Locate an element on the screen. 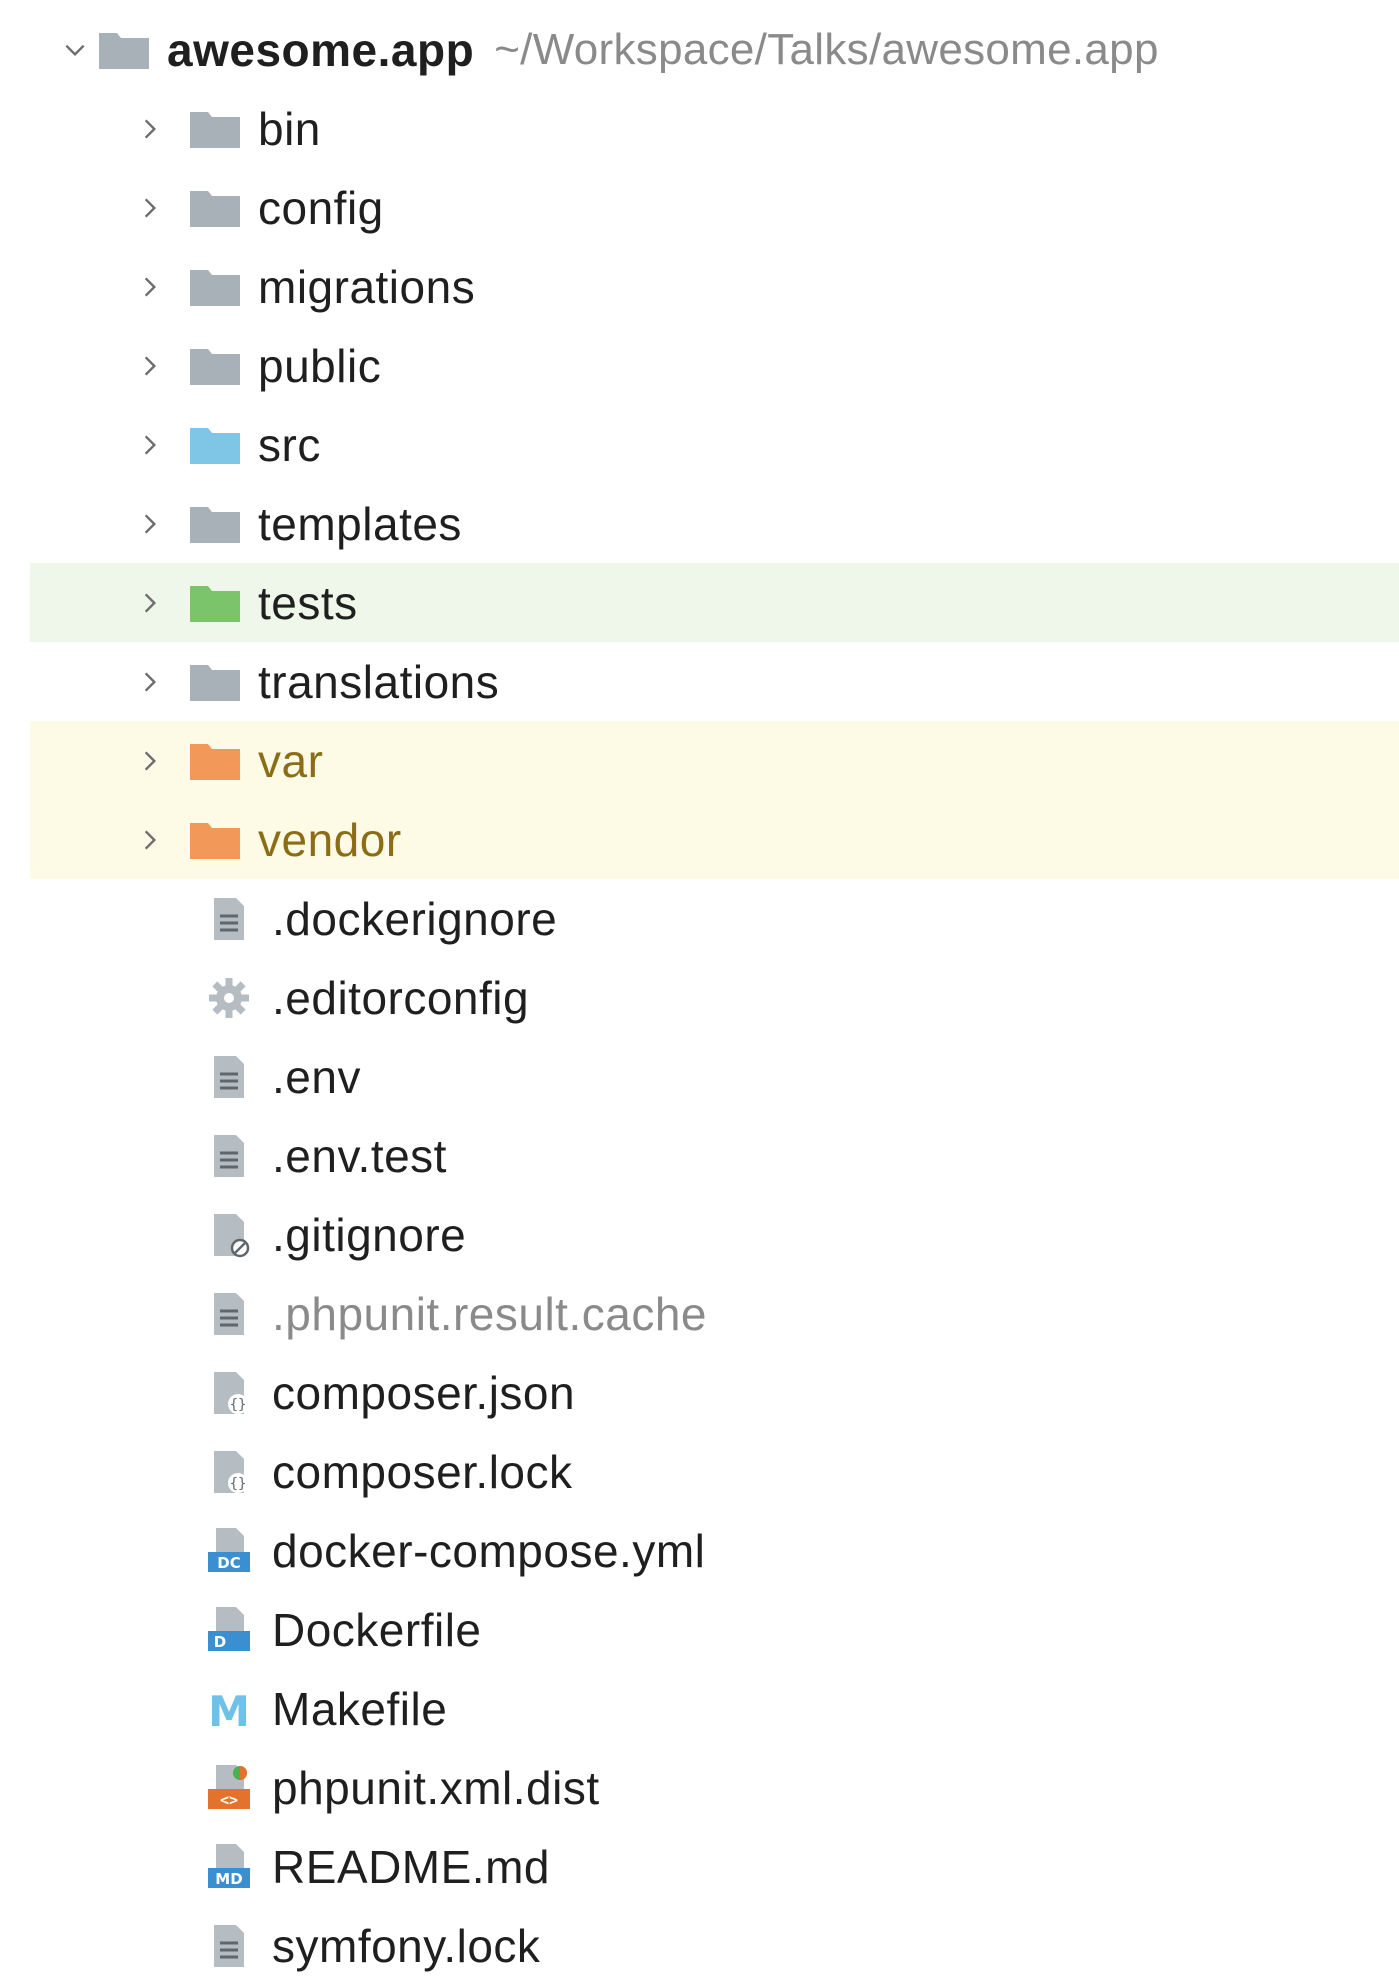 This screenshot has width=1399, height=1985. root-folder-name: awesome.app is located at coordinates (321, 49).